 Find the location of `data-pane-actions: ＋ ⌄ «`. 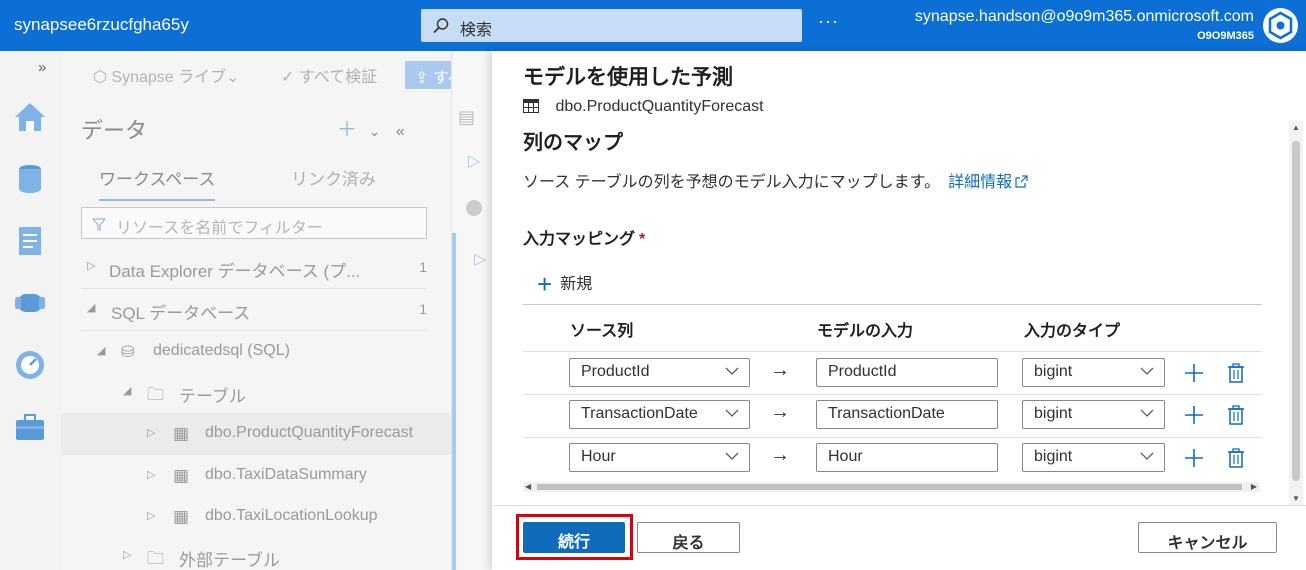

data-pane-actions: ＋ ⌄ « is located at coordinates (371, 127).